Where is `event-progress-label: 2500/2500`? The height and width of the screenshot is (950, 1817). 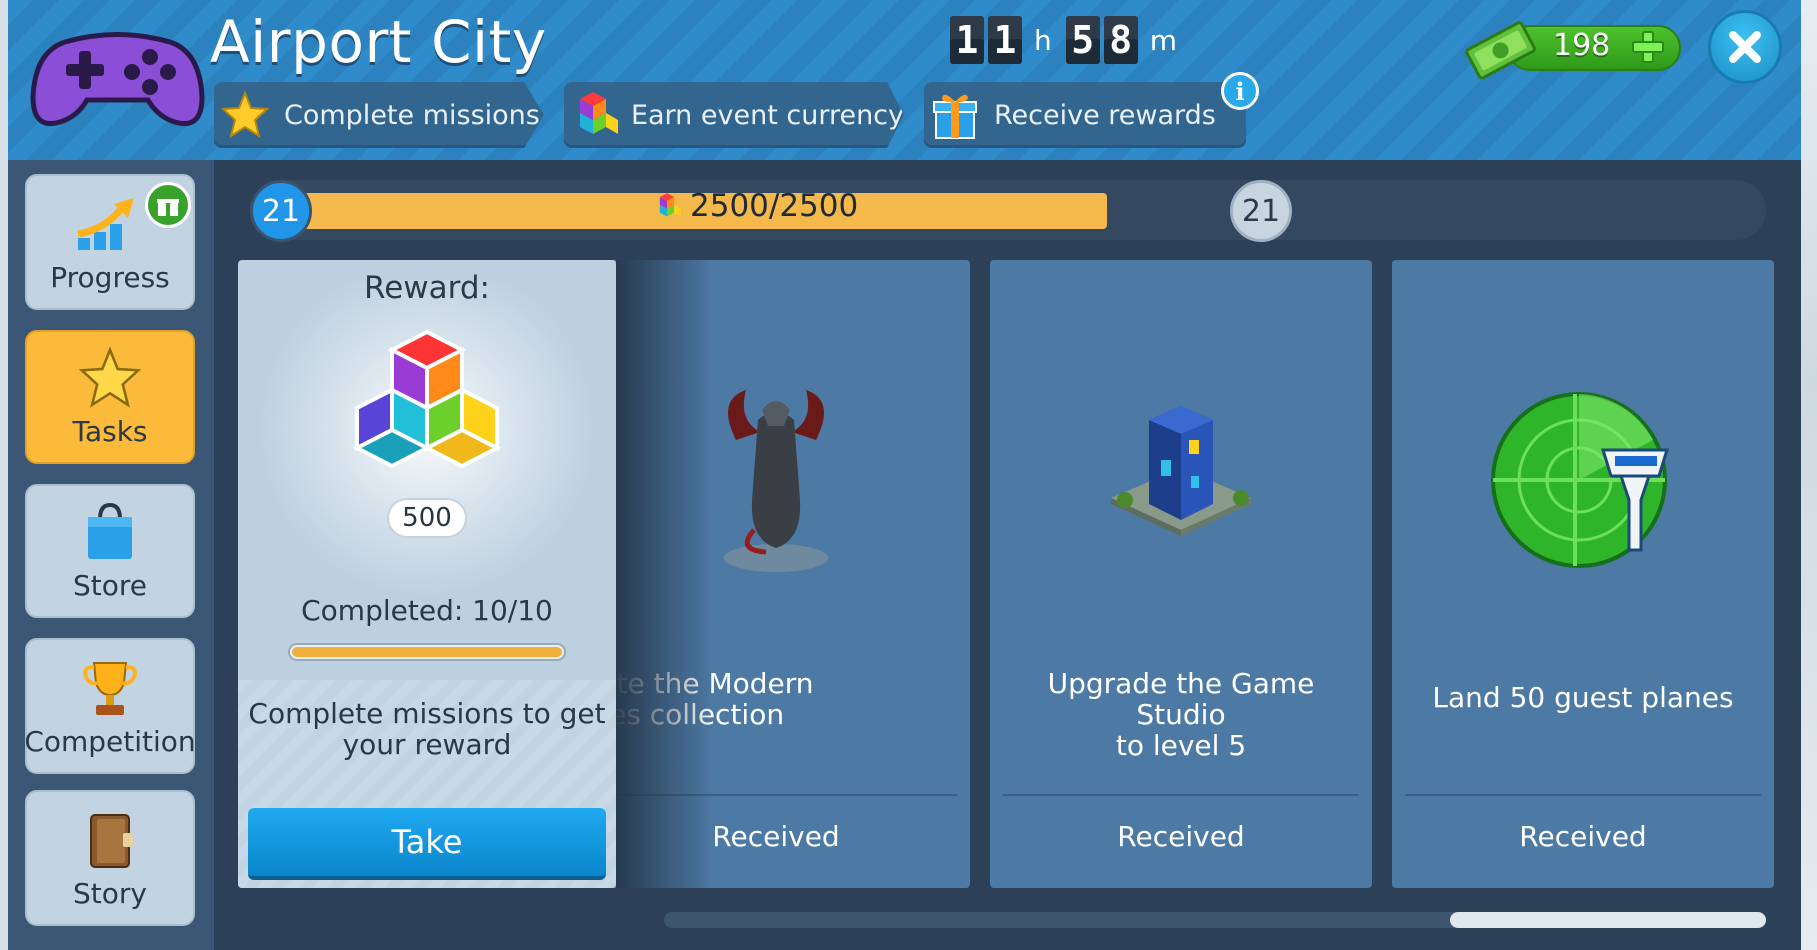 event-progress-label: 2500/2500 is located at coordinates (755, 206).